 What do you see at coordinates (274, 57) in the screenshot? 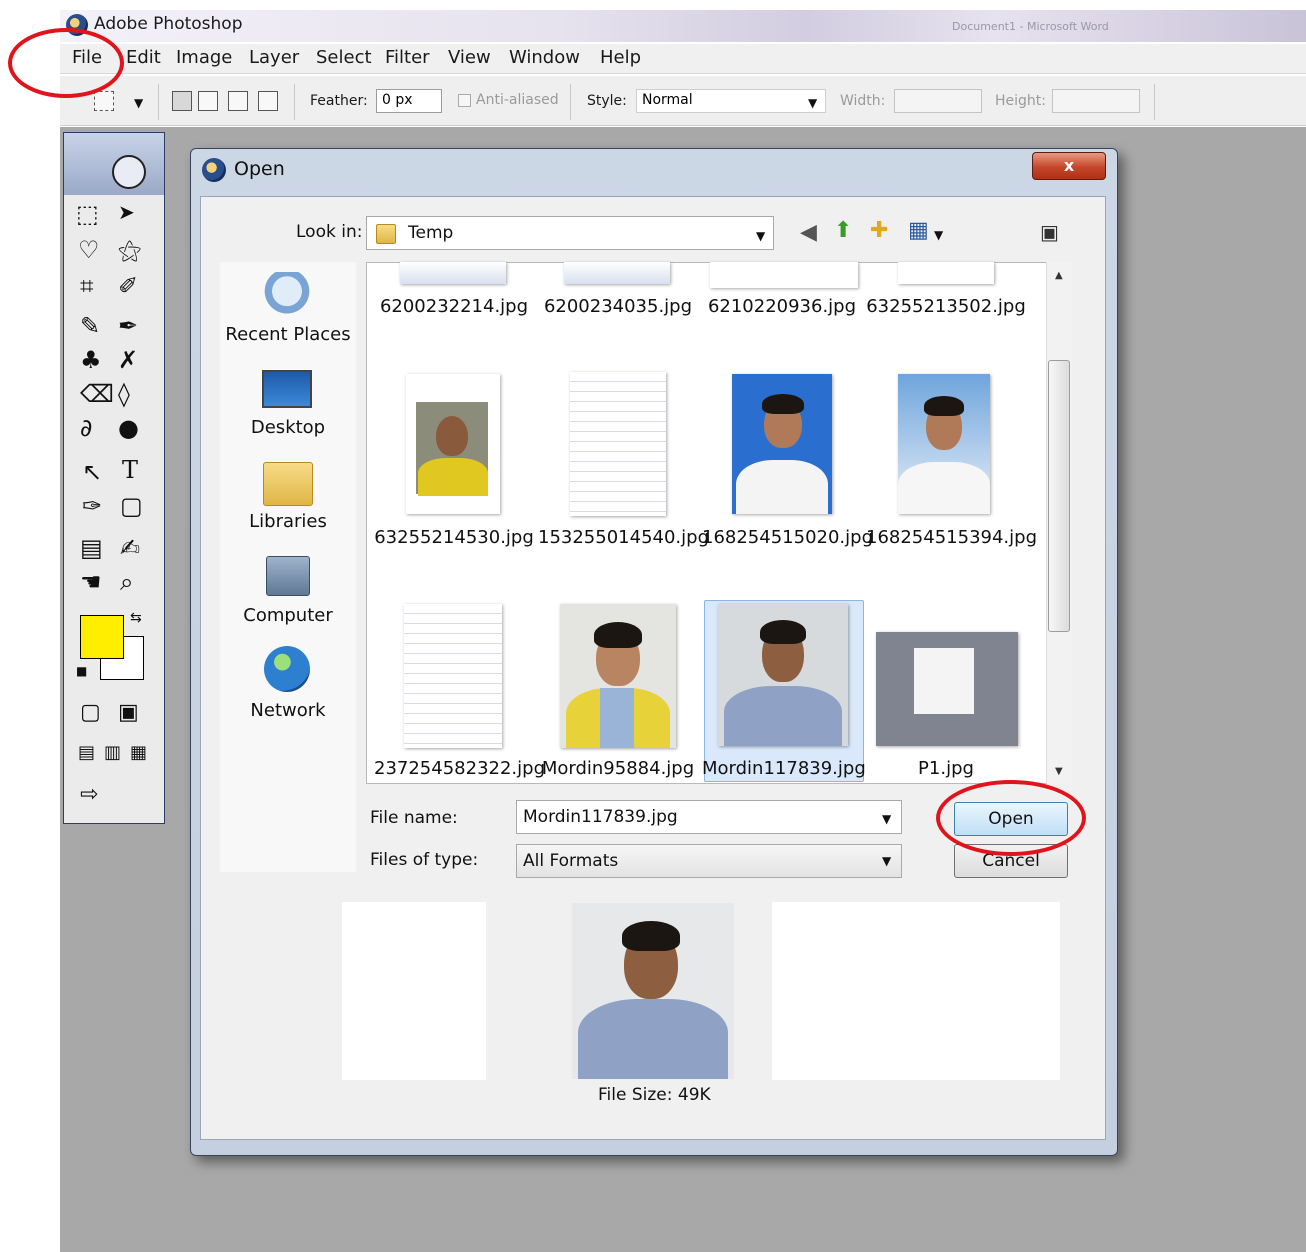
I see `menu-layer: Layer` at bounding box center [274, 57].